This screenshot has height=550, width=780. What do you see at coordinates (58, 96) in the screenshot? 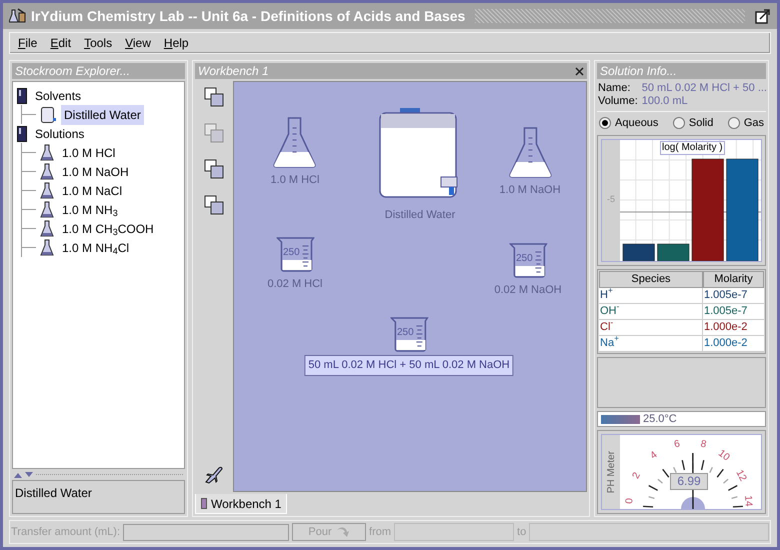
I see `tree-item: Solvents` at bounding box center [58, 96].